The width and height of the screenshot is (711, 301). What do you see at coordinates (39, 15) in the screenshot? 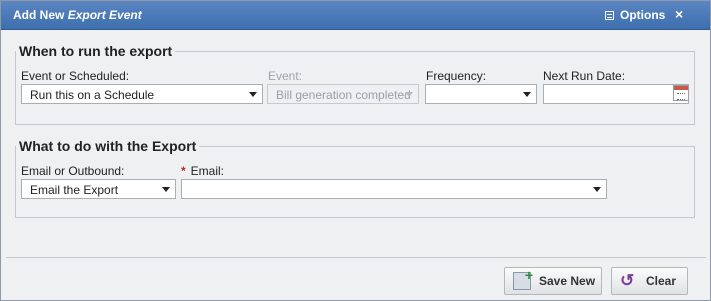
I see `dialog-title-prefix: Add New` at bounding box center [39, 15].